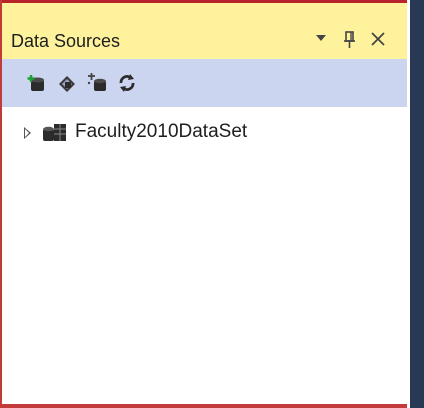 The height and width of the screenshot is (408, 424). I want to click on configure-wizard-icon, so click(96, 82).